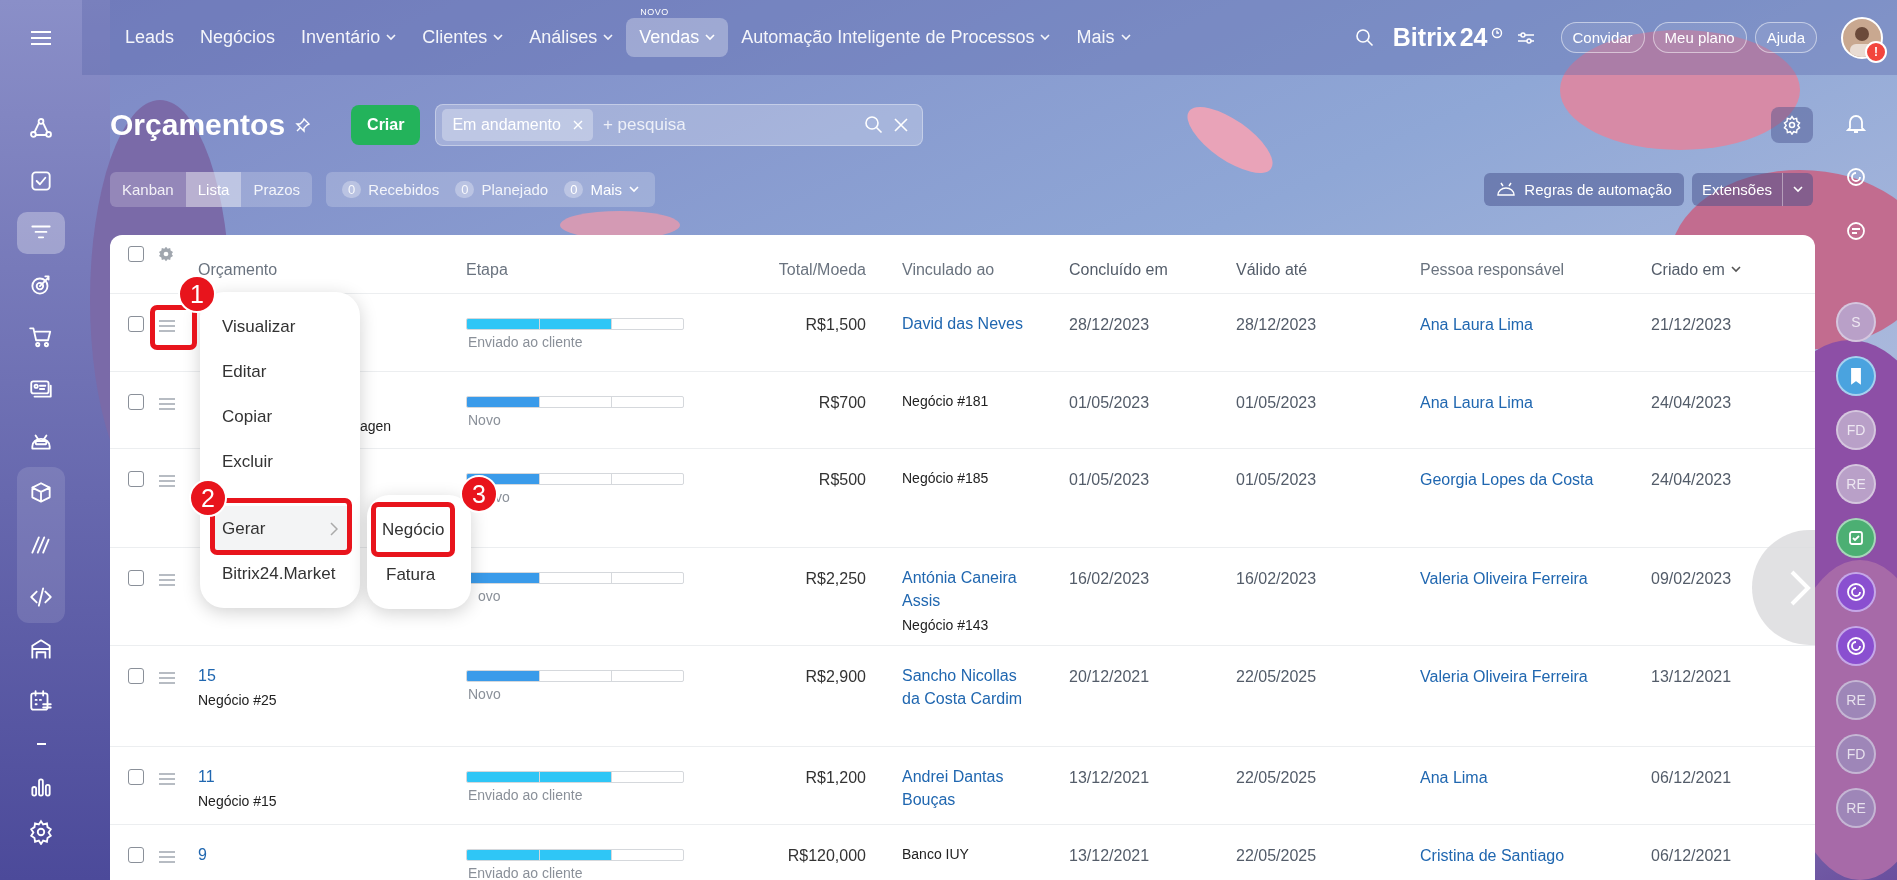  I want to click on column-header: Válido até, so click(1272, 269).